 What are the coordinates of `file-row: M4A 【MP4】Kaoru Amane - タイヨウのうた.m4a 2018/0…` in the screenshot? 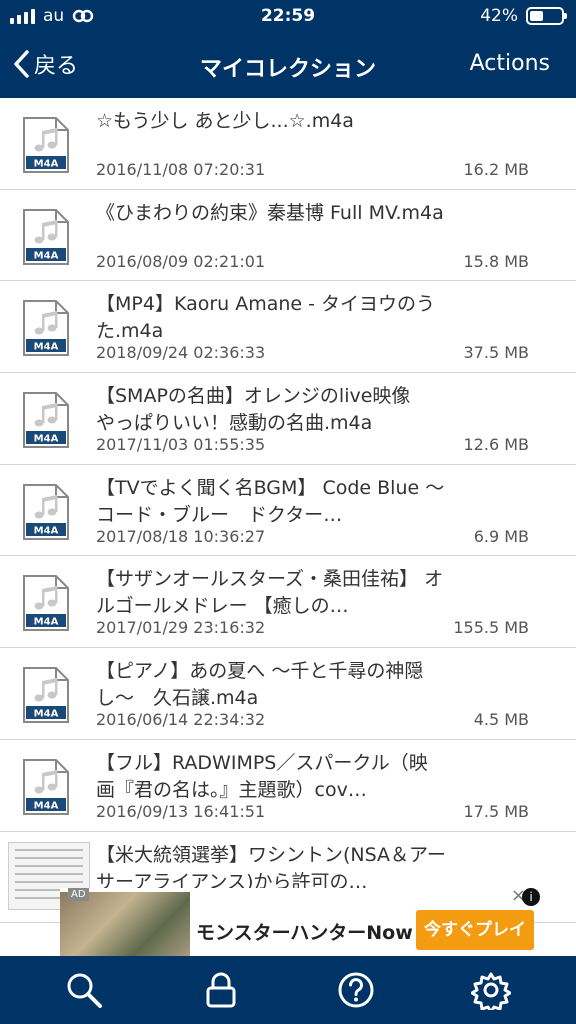 It's located at (288, 327).